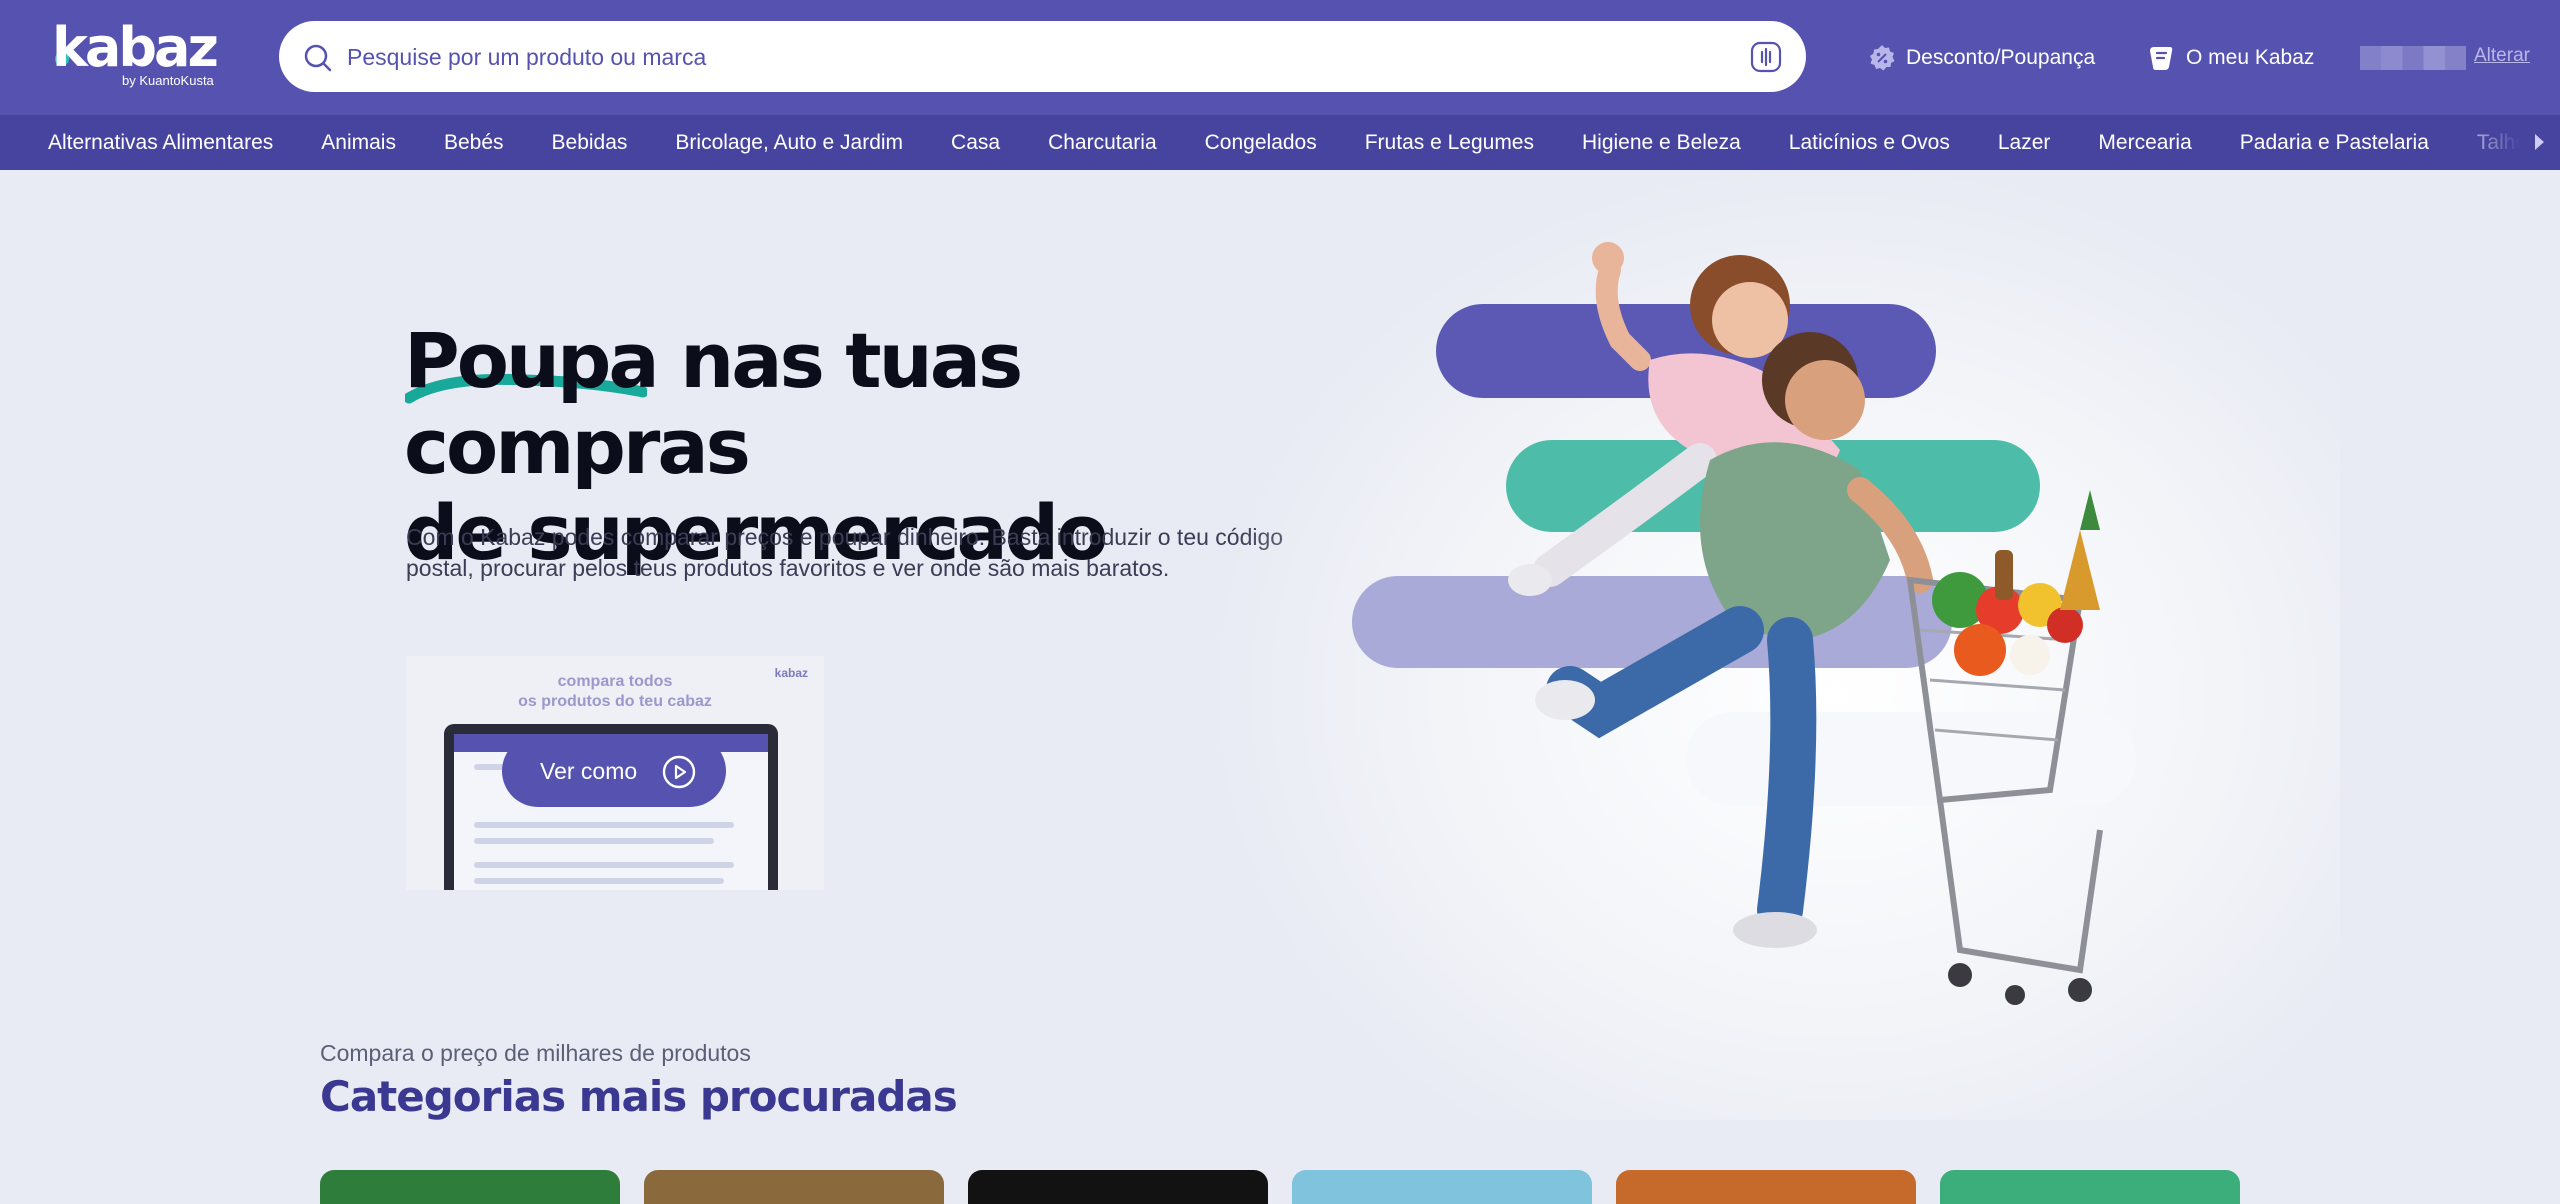 The image size is (2560, 1204). Describe the element at coordinates (589, 770) in the screenshot. I see `watch-video-label: Ver como` at that location.